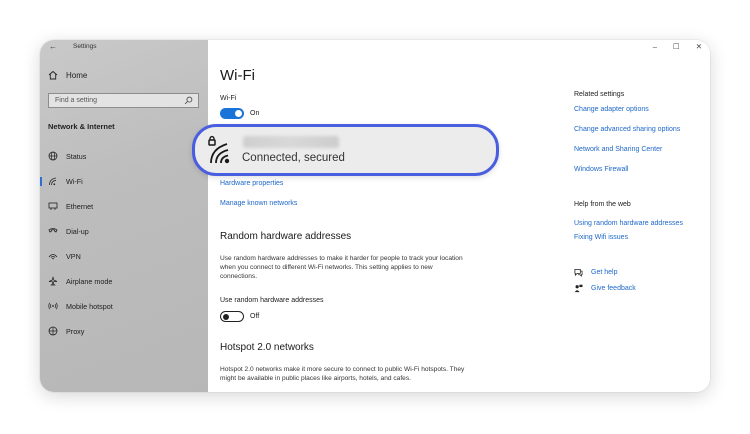  What do you see at coordinates (618, 149) in the screenshot?
I see `network-sharing-center-link: Network and Sharing Center` at bounding box center [618, 149].